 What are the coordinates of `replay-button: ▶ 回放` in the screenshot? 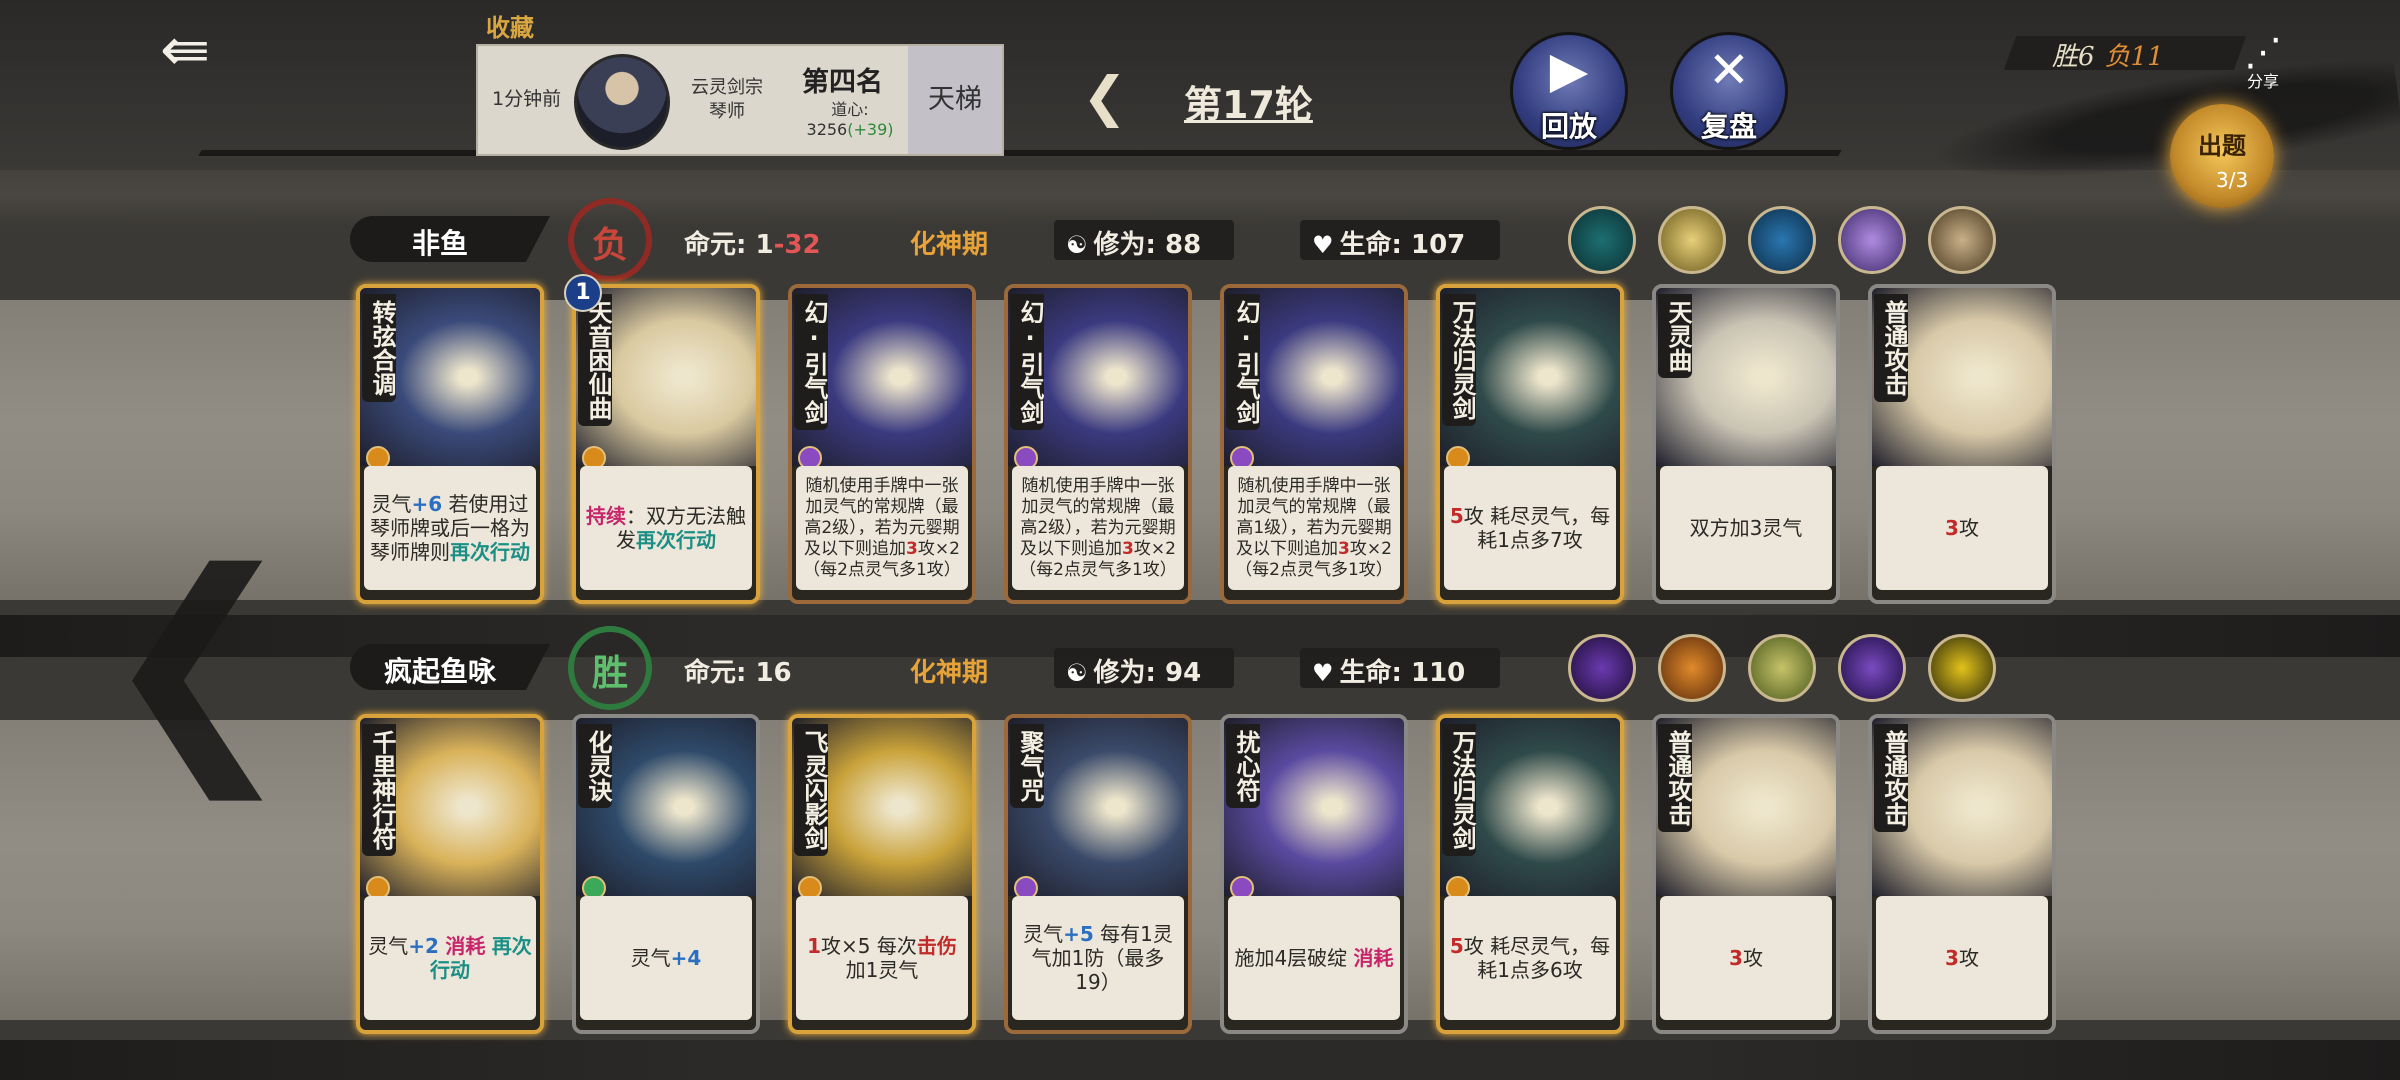 It's located at (1569, 91).